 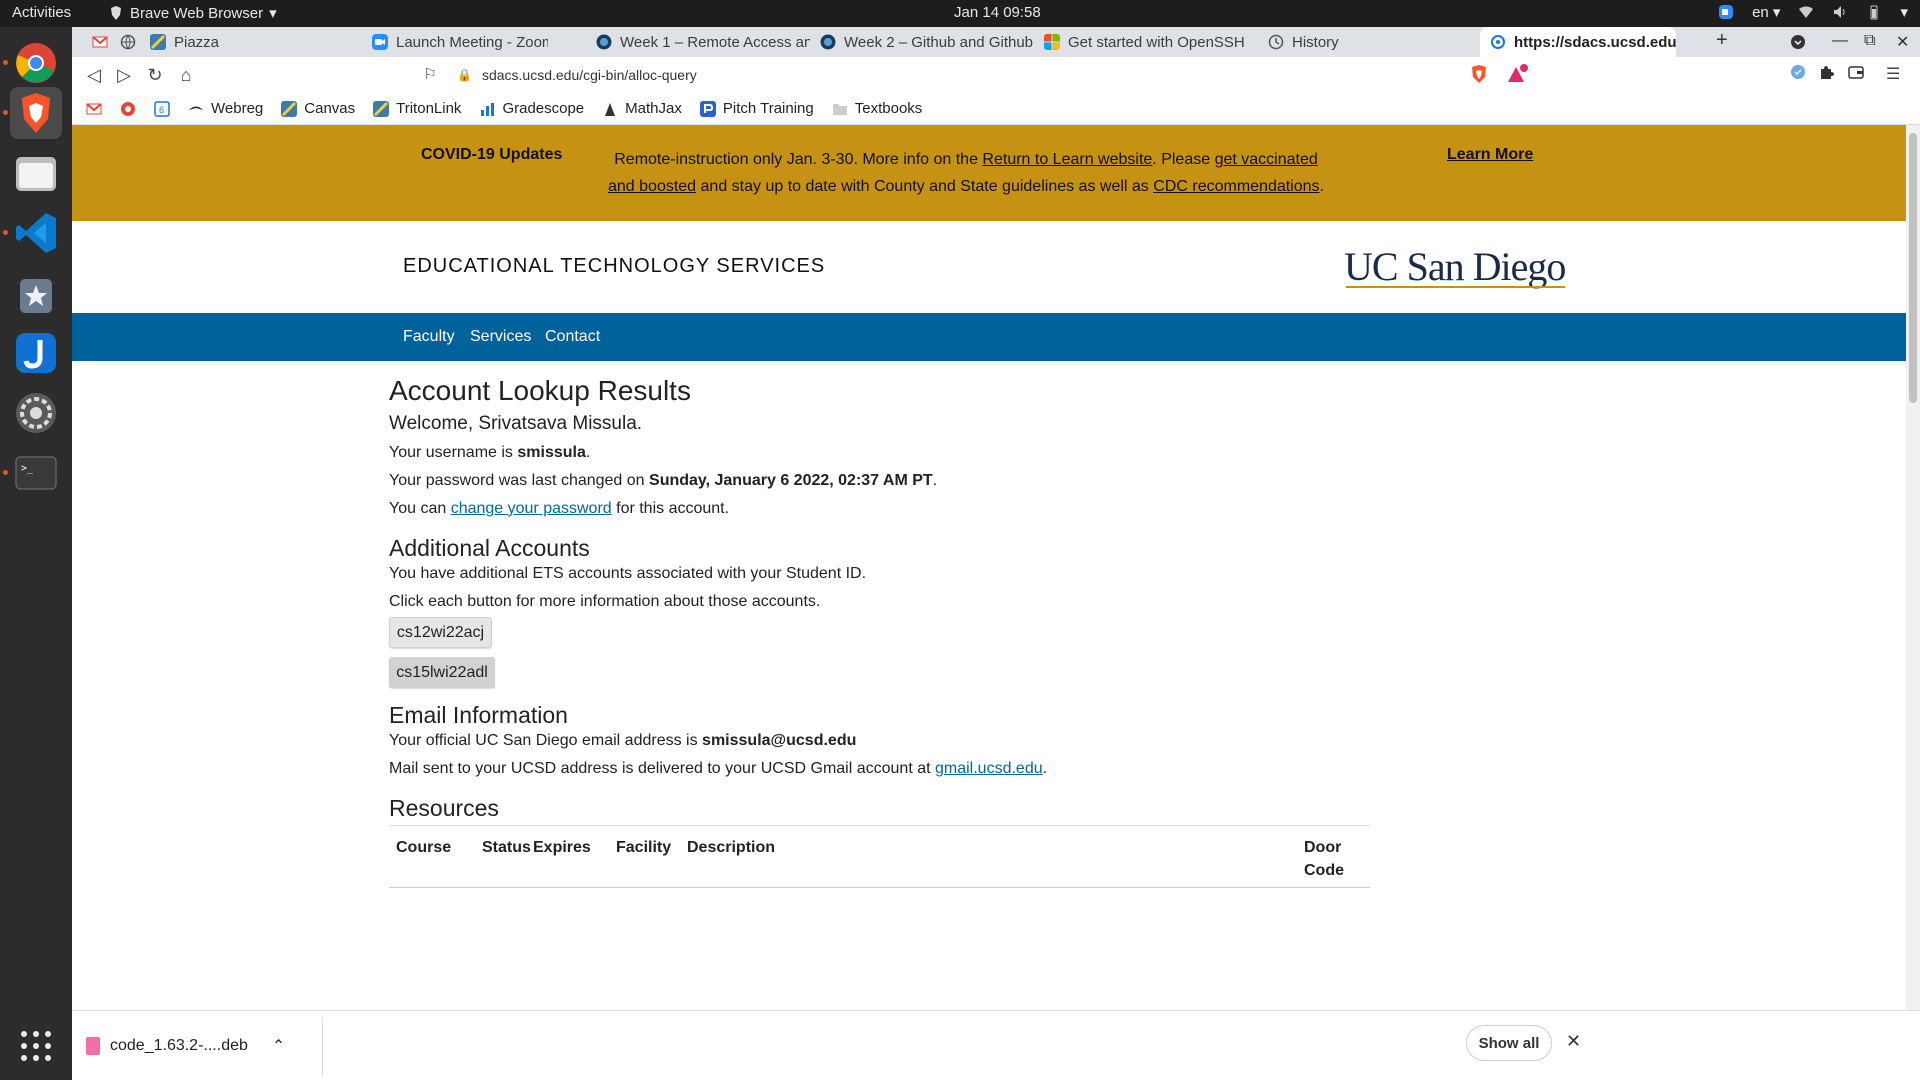 I want to click on ucsd-logo: UC San Diego, so click(x=1455, y=266).